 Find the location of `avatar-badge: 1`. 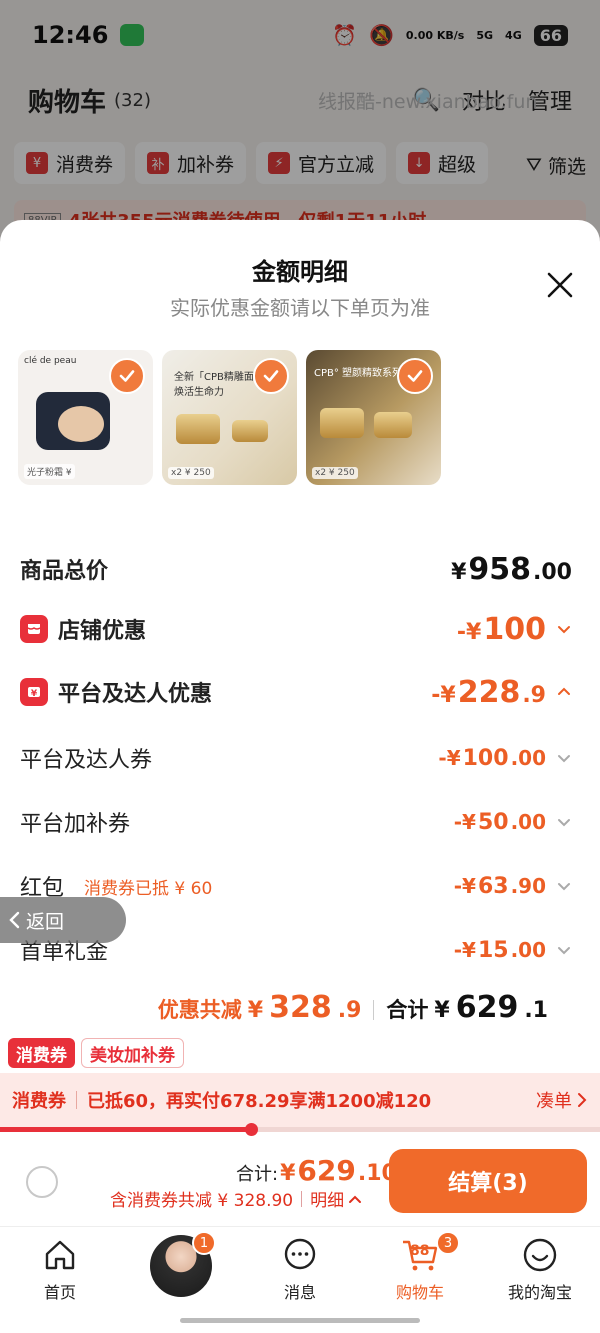

avatar-badge: 1 is located at coordinates (204, 1243).